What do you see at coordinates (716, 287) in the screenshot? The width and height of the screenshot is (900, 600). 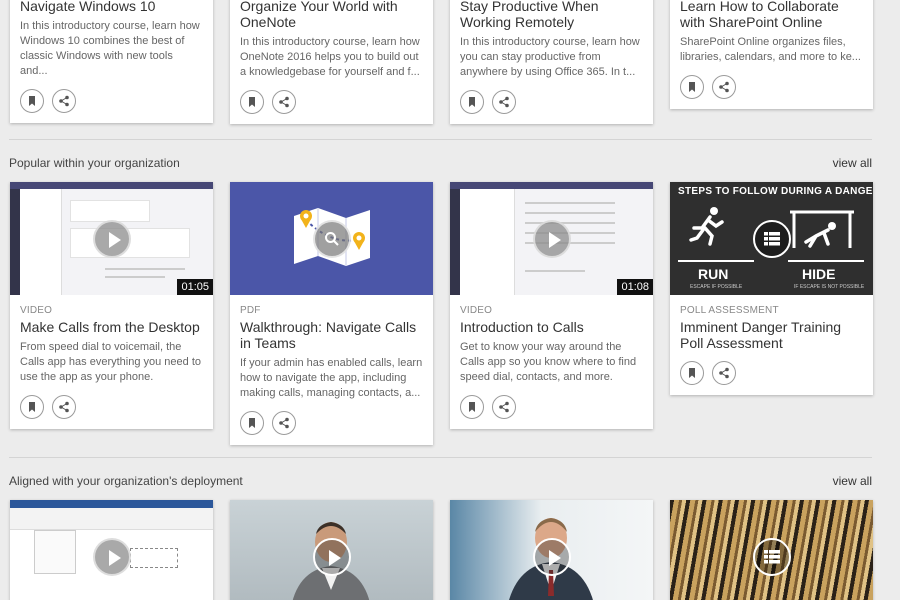 I see `poster-run-sub: ESCAPE IF POSSIBLE` at bounding box center [716, 287].